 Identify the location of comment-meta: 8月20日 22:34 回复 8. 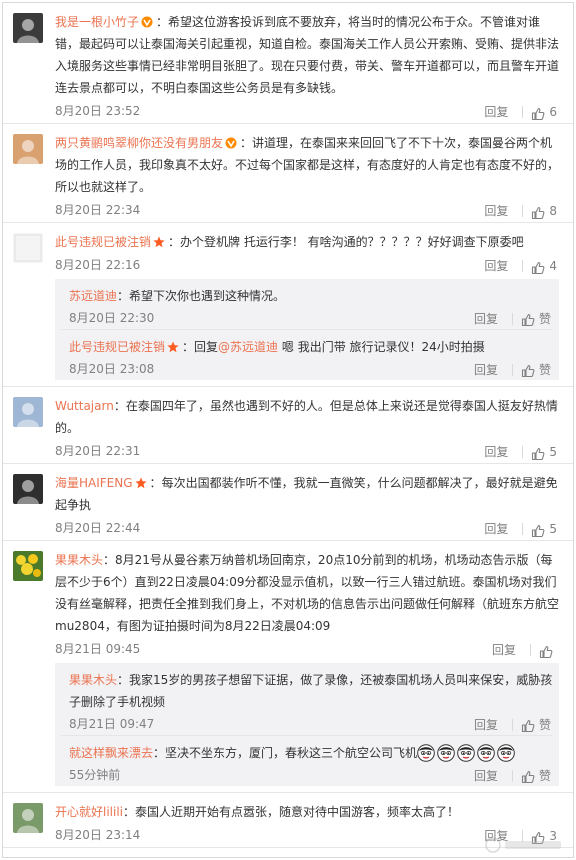
(309, 210).